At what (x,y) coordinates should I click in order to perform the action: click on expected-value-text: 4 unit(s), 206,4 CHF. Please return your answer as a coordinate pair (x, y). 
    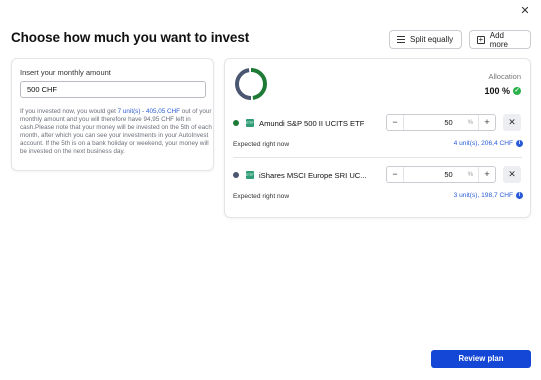
    Looking at the image, I should click on (483, 143).